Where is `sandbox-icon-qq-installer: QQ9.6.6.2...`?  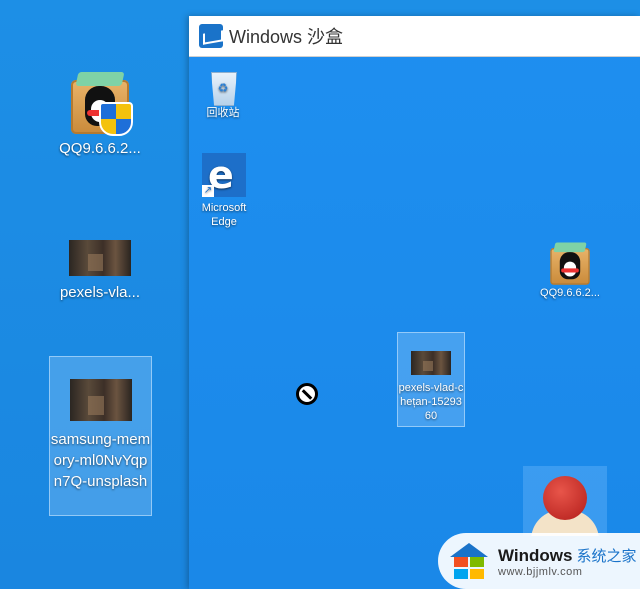
sandbox-icon-qq-installer: QQ9.6.6.2... is located at coordinates (570, 271).